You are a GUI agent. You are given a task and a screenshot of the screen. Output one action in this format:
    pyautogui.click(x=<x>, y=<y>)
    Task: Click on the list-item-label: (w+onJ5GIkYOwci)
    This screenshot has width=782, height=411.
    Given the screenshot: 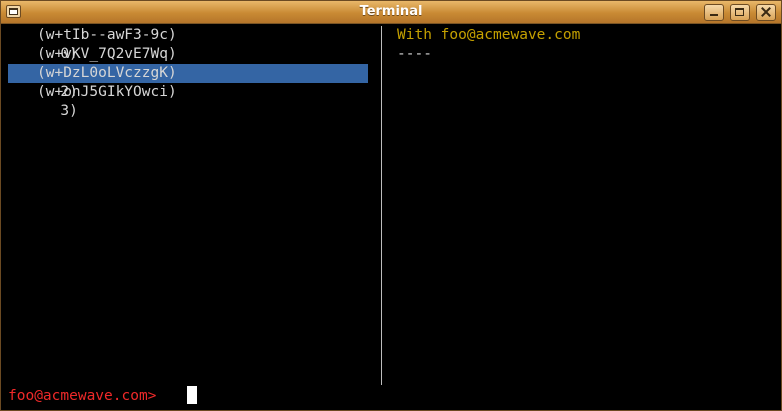 What is the action you would take?
    pyautogui.click(x=107, y=92)
    